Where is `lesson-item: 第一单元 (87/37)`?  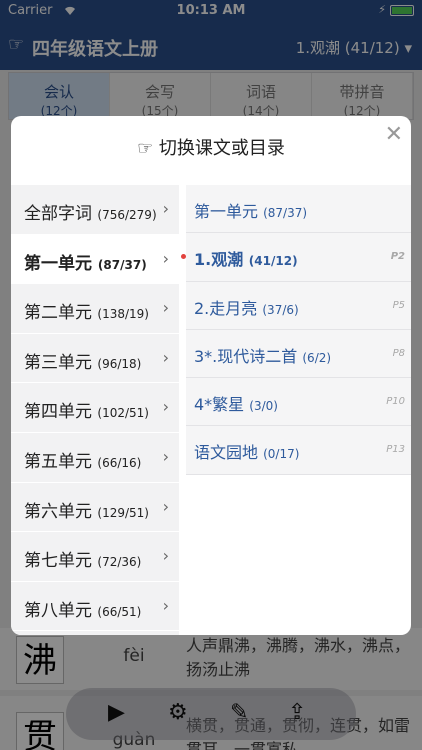 lesson-item: 第一单元 (87/37) is located at coordinates (298, 209).